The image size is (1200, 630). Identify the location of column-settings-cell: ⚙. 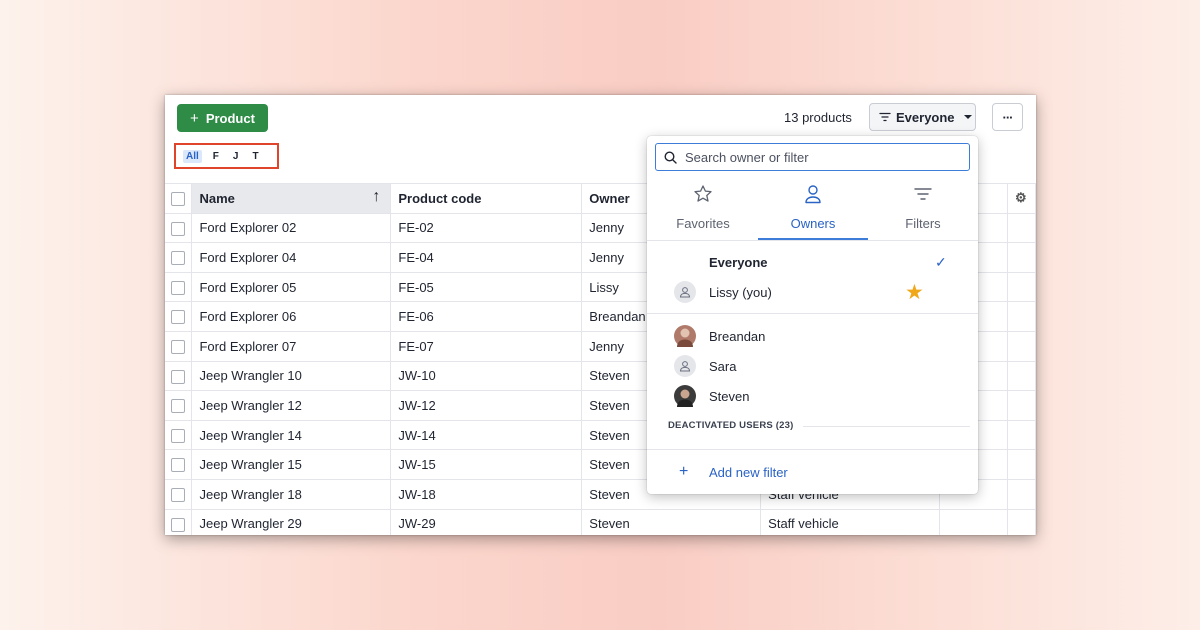
(1021, 198).